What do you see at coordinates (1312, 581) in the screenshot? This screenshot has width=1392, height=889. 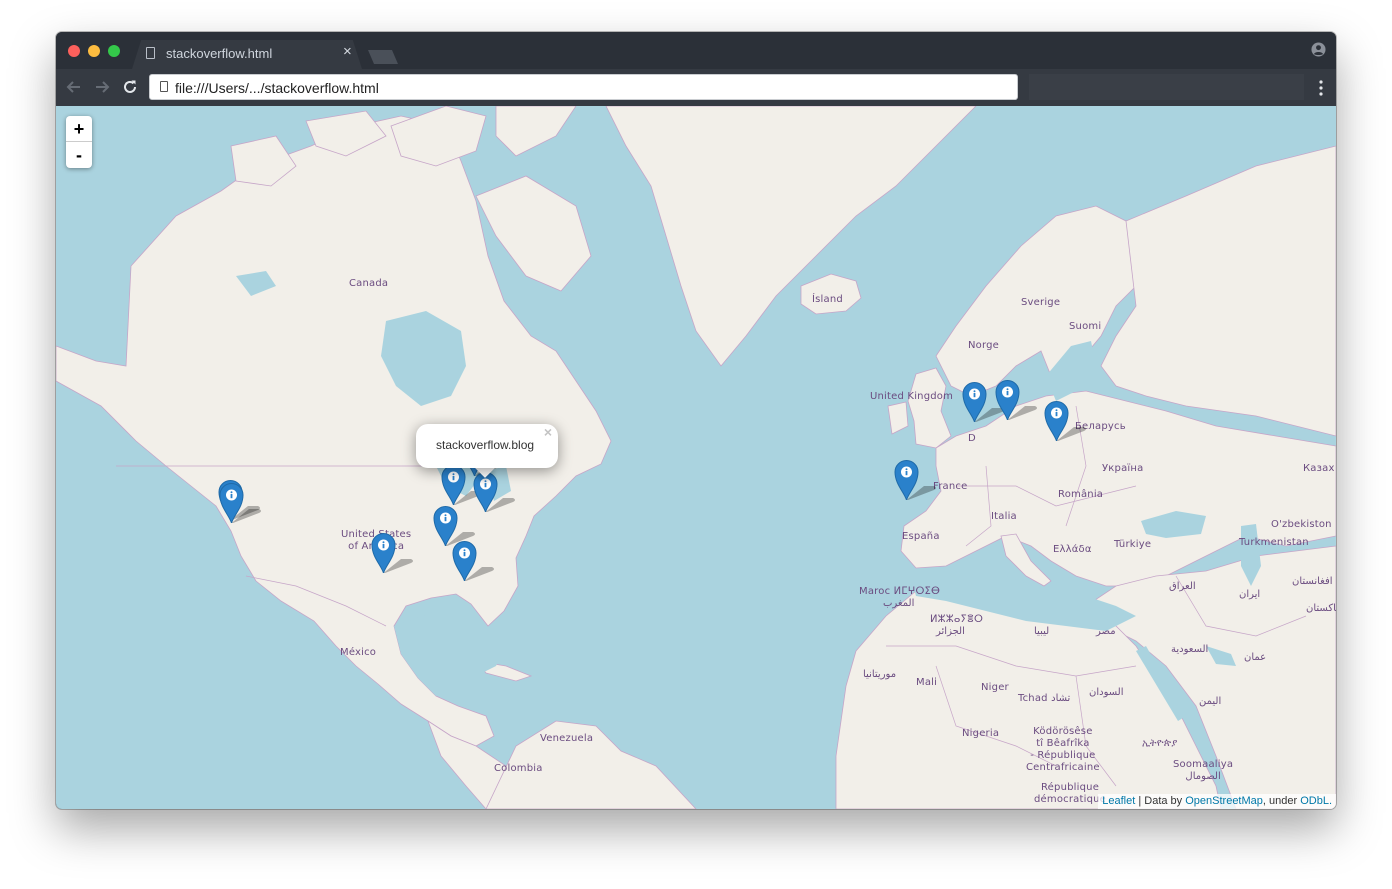 I see `label-afghanistan: افغانستان` at bounding box center [1312, 581].